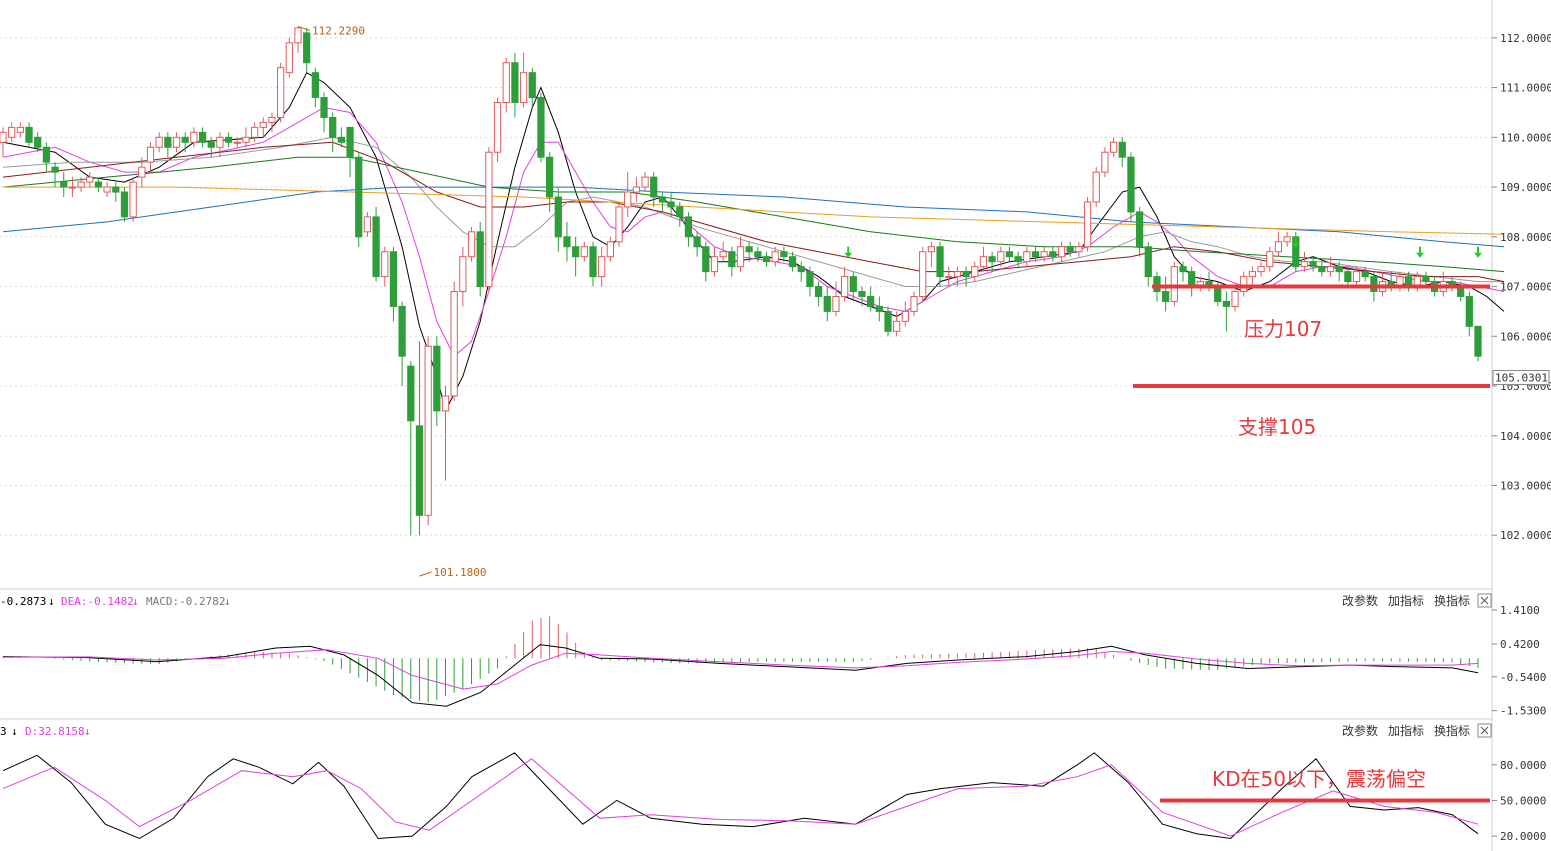 The width and height of the screenshot is (1551, 851). Describe the element at coordinates (425, 574) in the screenshot. I see `low-marker-line` at that location.